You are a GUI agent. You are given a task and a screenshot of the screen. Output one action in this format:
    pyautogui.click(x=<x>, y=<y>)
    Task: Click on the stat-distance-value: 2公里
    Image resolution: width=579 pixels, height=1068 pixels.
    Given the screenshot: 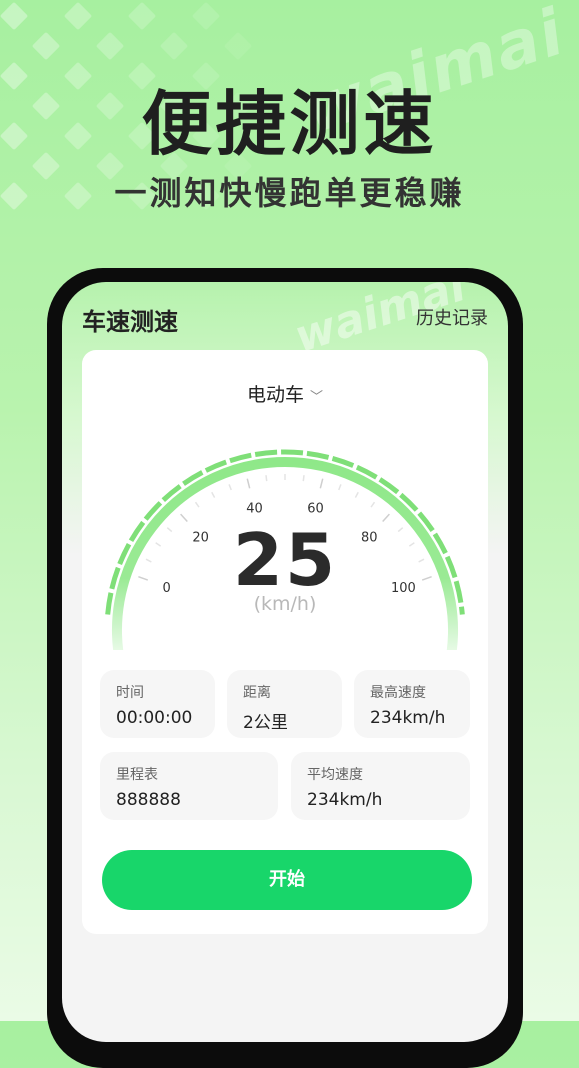 What is the action you would take?
    pyautogui.click(x=265, y=723)
    